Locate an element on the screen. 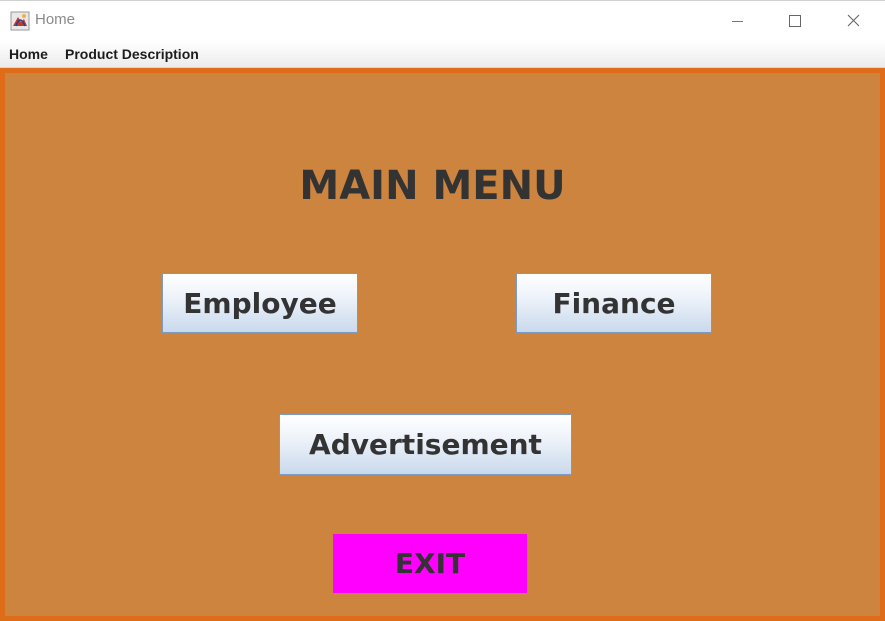 This screenshot has height=621, width=885. main-menu-title: MAIN MENU is located at coordinates (432, 186).